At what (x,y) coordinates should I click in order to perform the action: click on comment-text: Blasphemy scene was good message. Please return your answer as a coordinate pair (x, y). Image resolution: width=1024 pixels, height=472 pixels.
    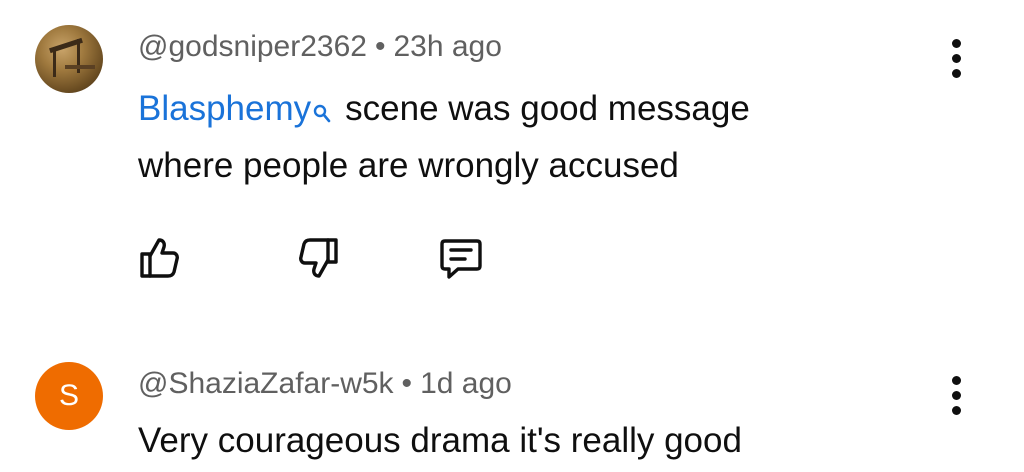
    Looking at the image, I should click on (444, 109).